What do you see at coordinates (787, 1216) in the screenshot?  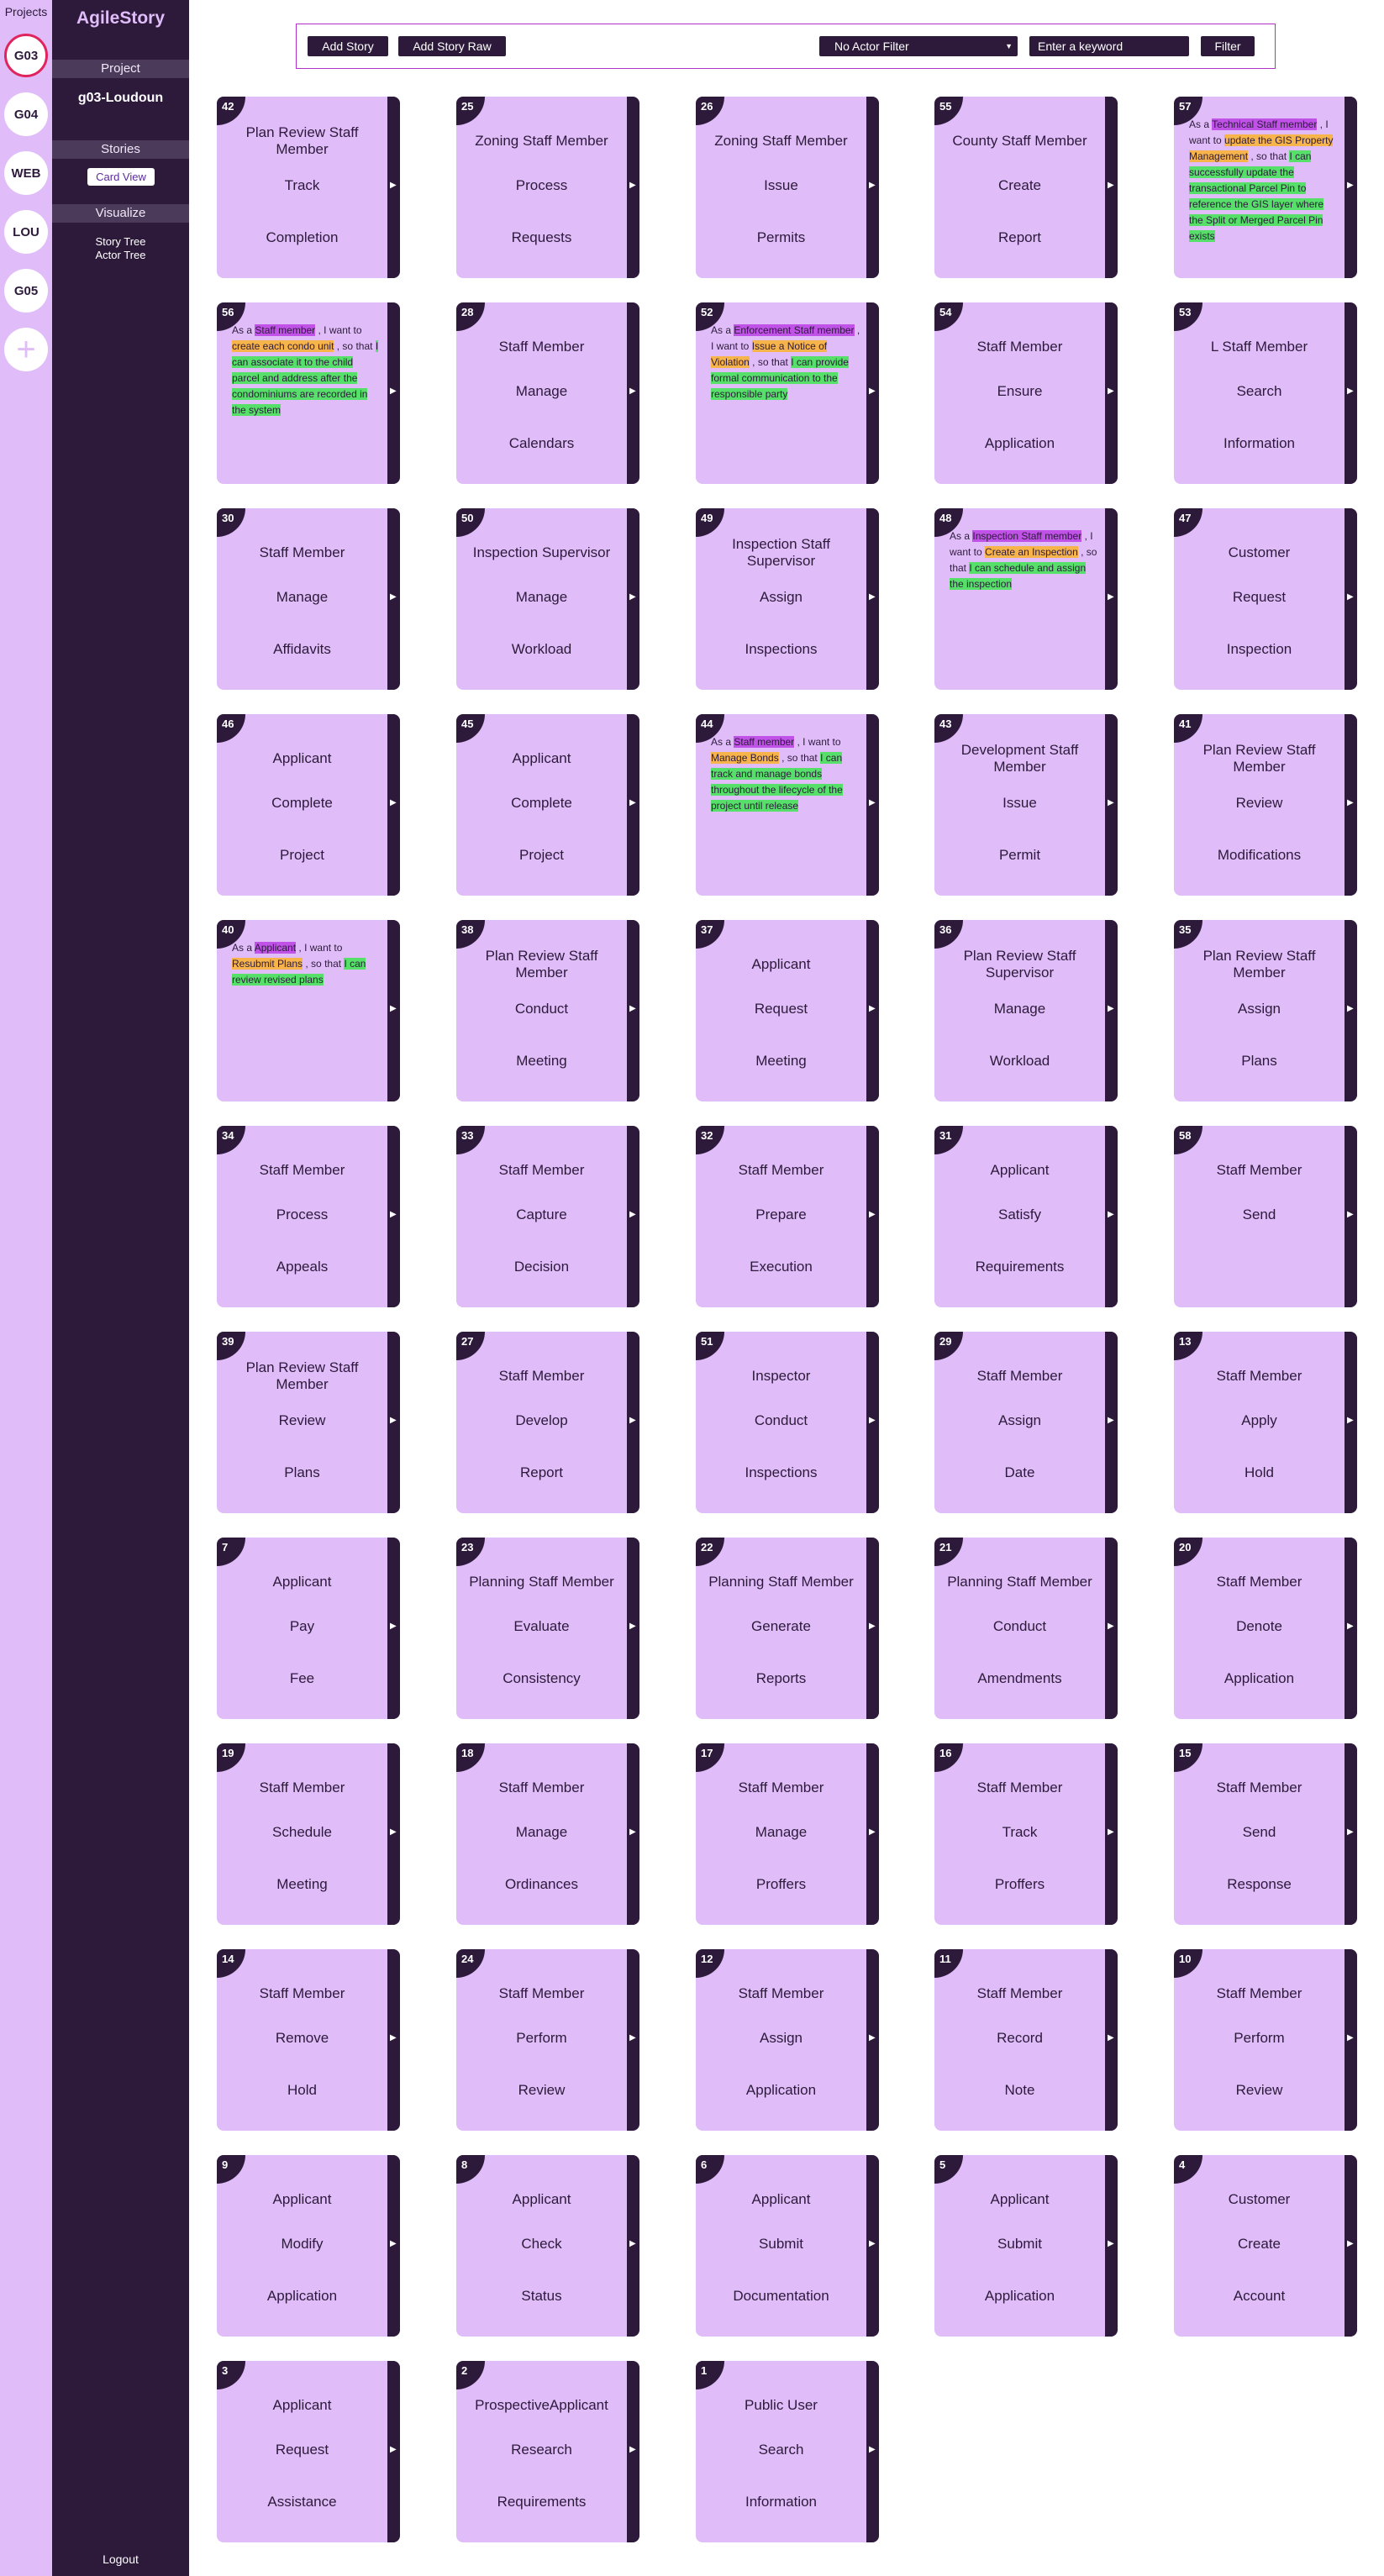 I see `story-card: Staff Member Prepare Execution 32` at bounding box center [787, 1216].